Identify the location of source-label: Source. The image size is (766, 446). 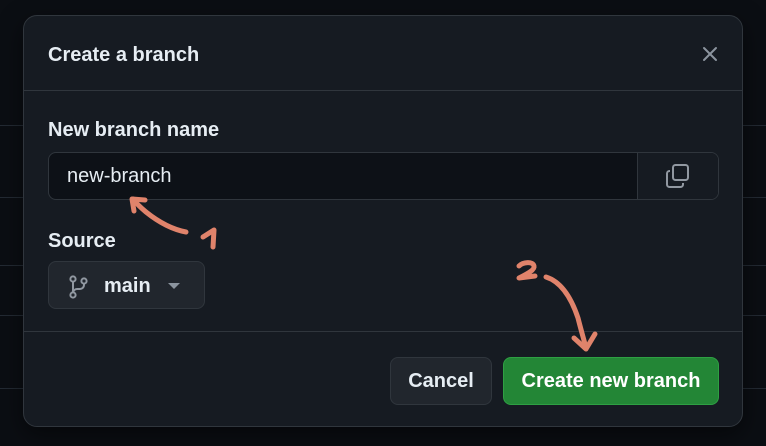
(82, 241).